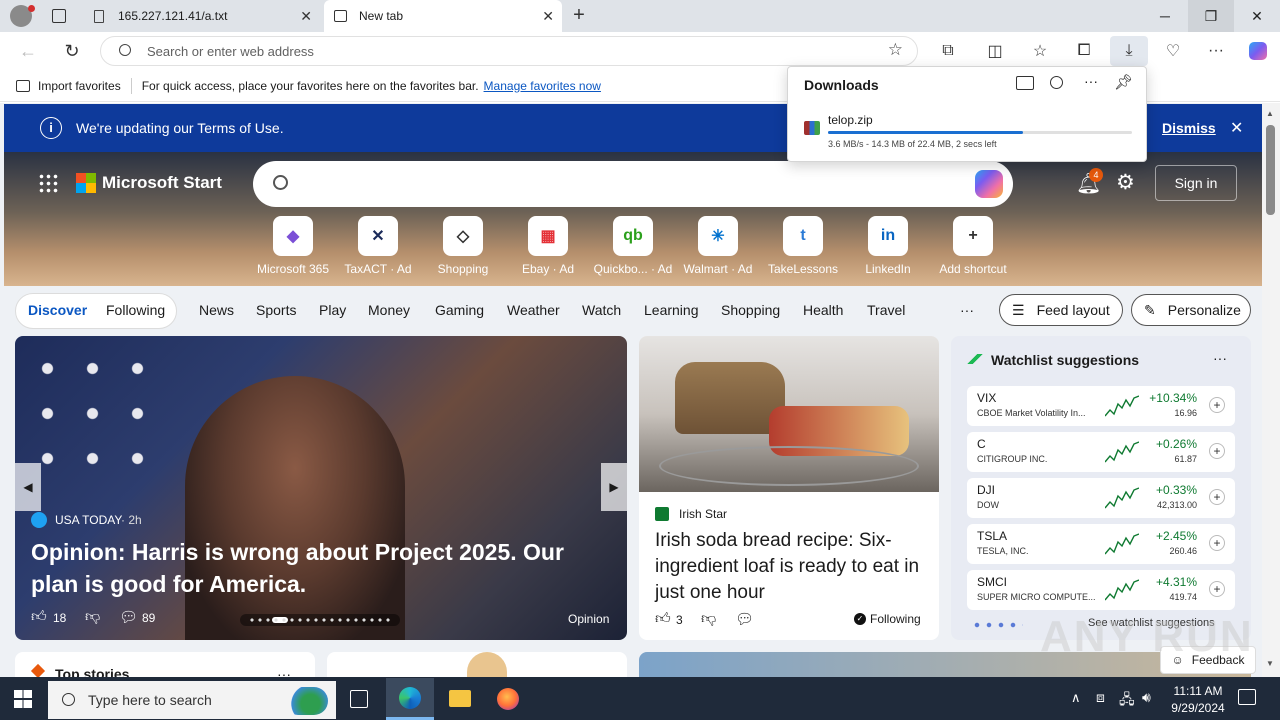 This screenshot has width=1280, height=720. I want to click on tab-discover: Discover, so click(57, 310).